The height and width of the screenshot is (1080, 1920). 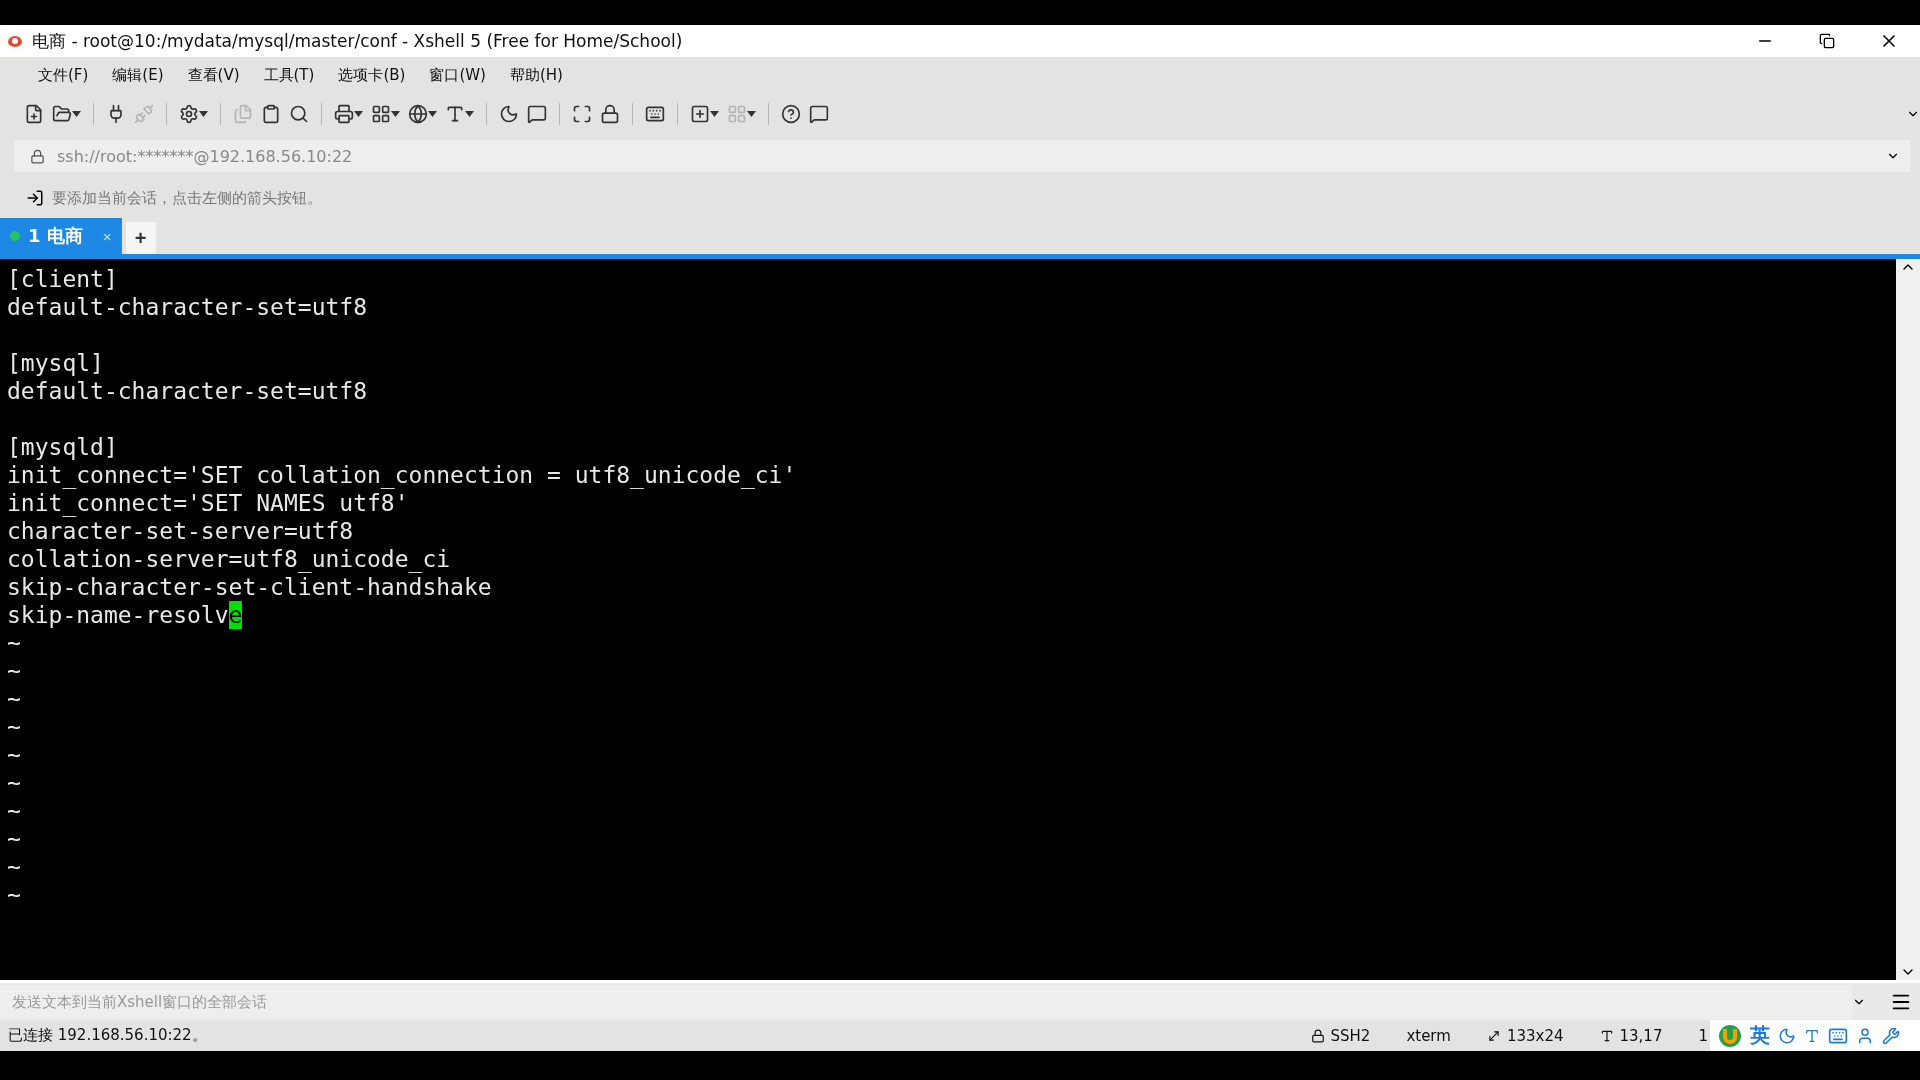 I want to click on window-title: 电商 - root@10:/mydata/mysql/master/conf - Xshell 5 (Free for Home/School), so click(x=358, y=41).